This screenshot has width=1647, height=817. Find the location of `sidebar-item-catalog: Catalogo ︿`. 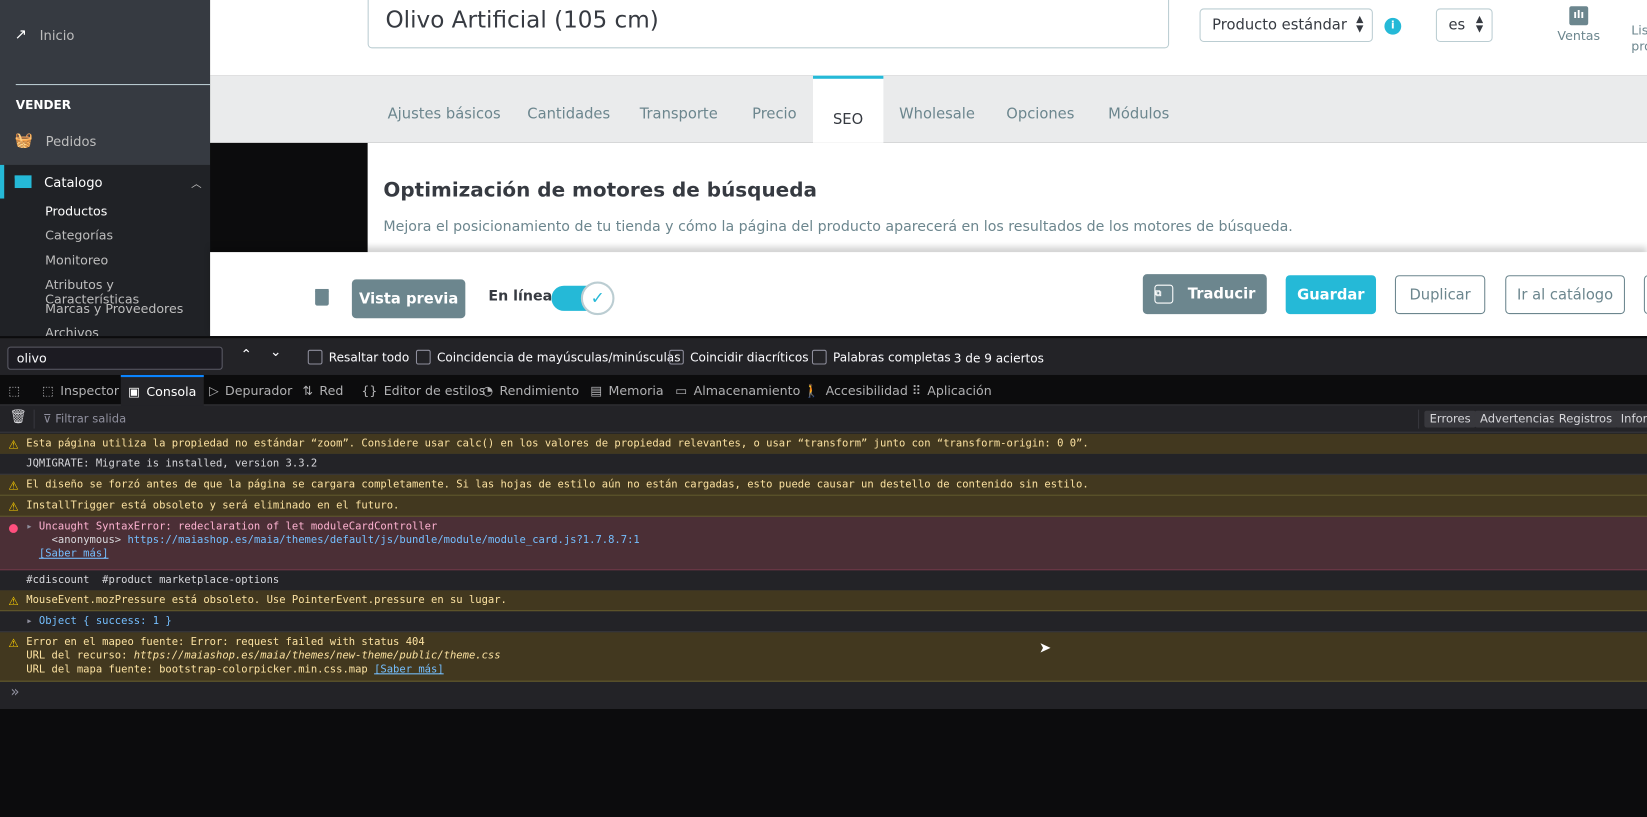

sidebar-item-catalog: Catalogo ︿ is located at coordinates (108, 182).